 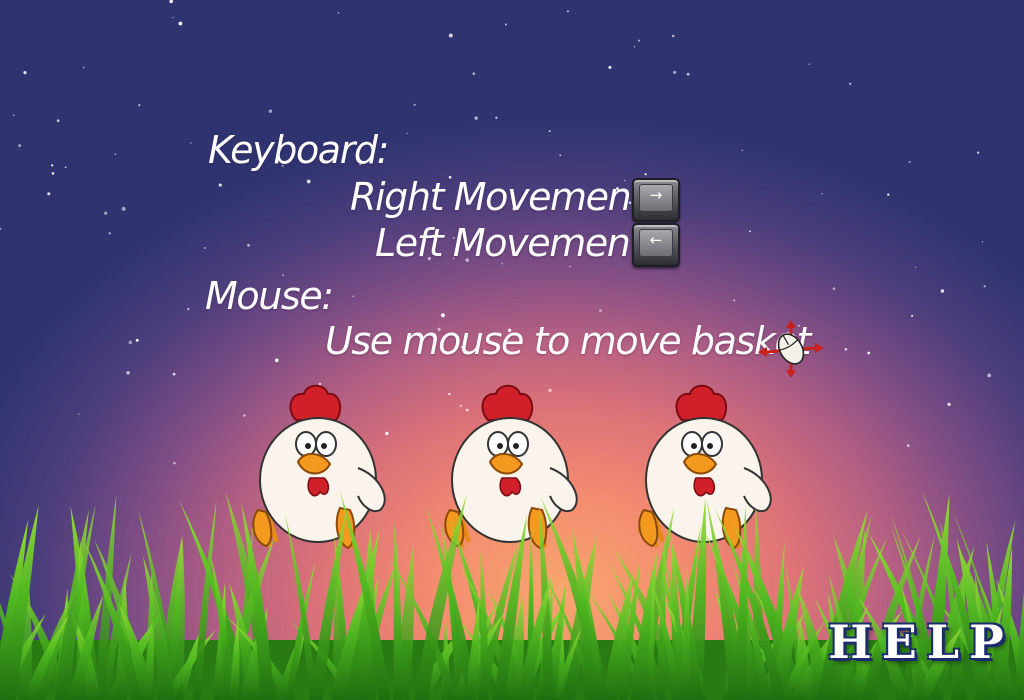 What do you see at coordinates (269, 296) in the screenshot?
I see `mouse-heading: Mouse:` at bounding box center [269, 296].